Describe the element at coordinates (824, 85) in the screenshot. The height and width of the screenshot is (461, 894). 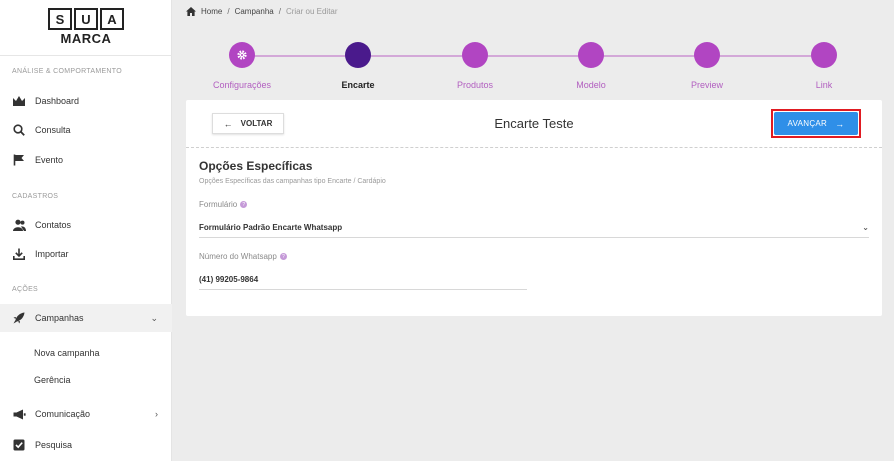
I see `step-label: Link` at that location.